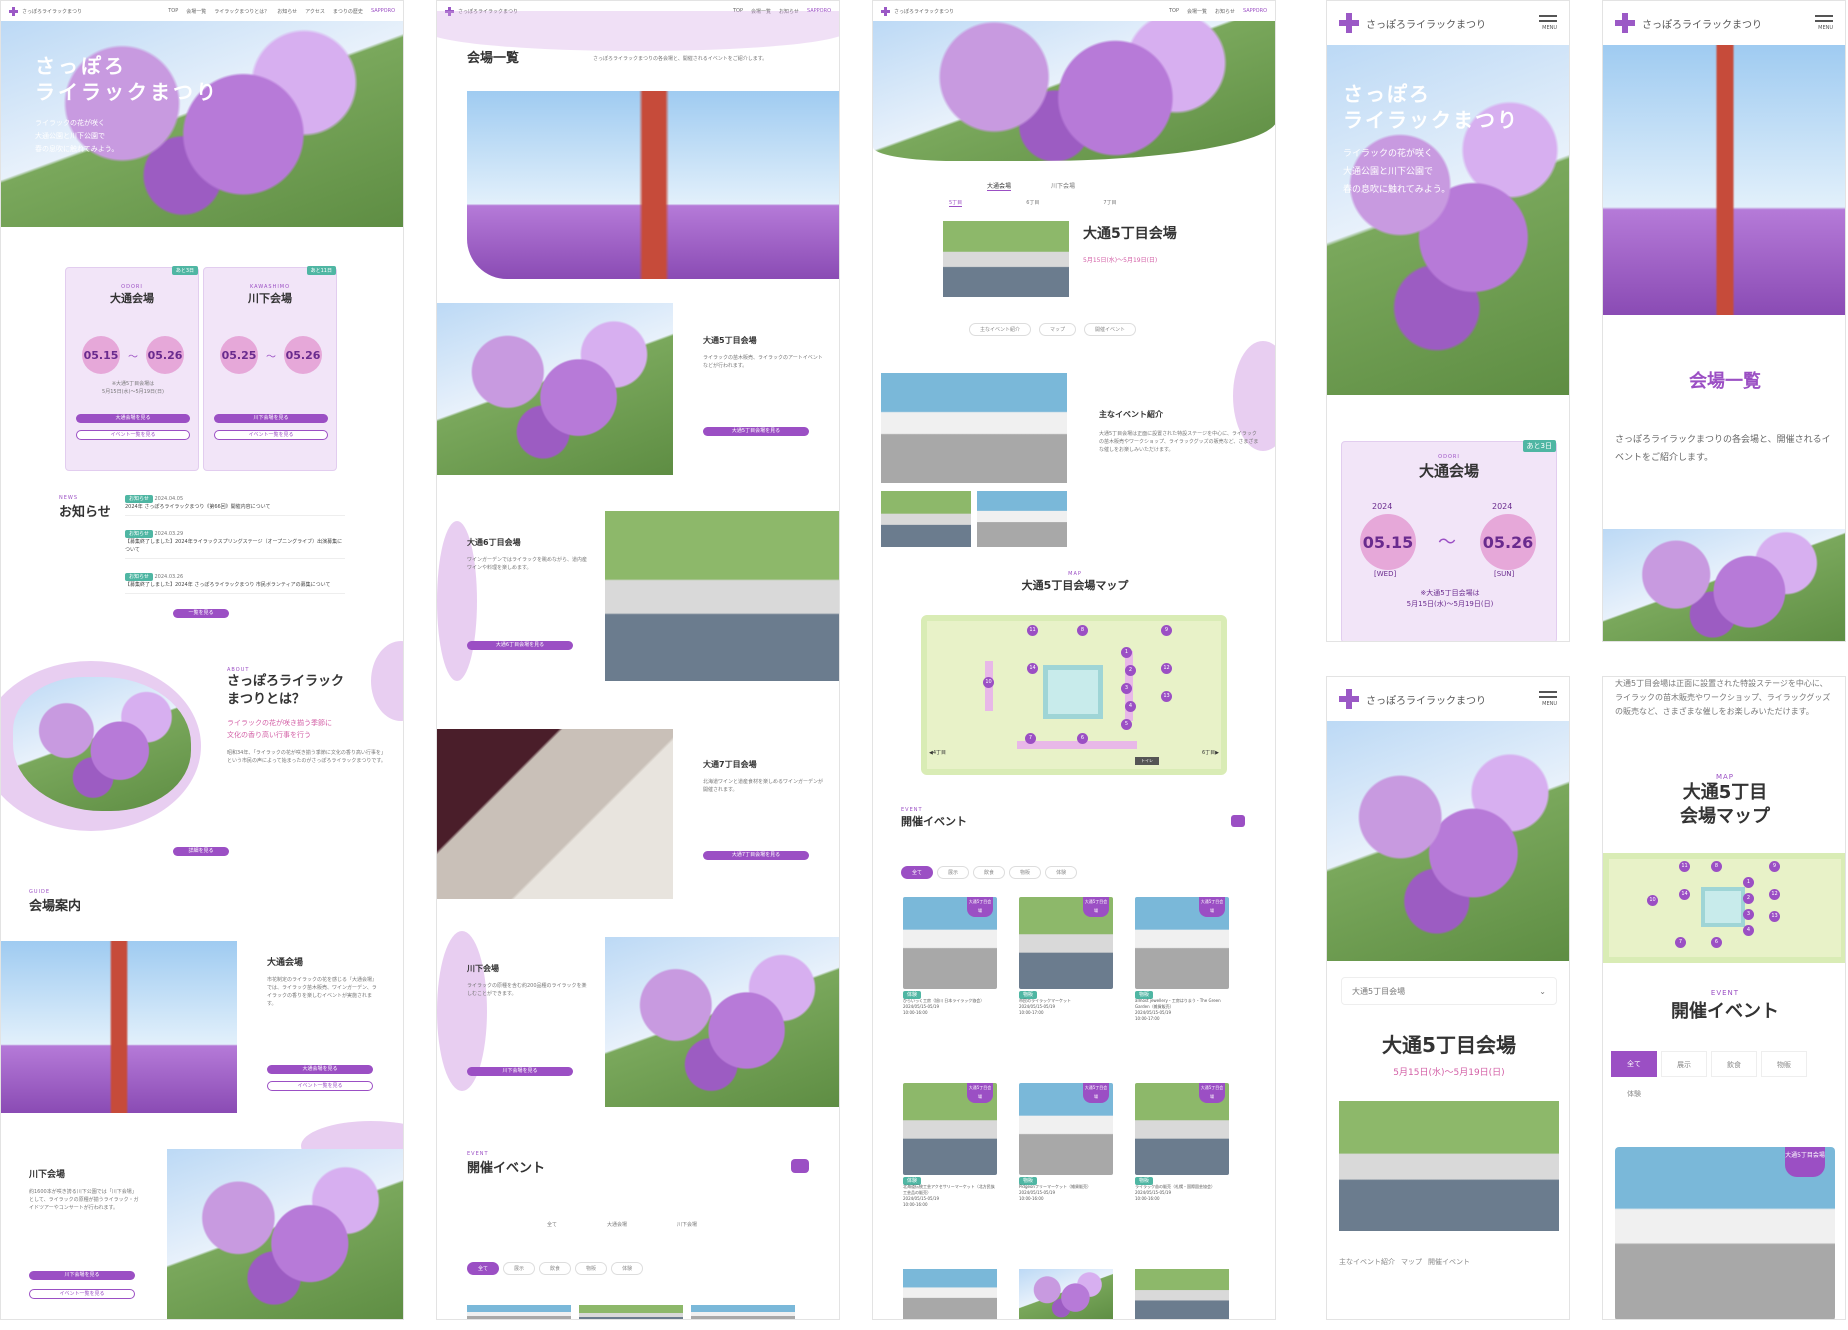 The image size is (1848, 1330). Describe the element at coordinates (956, 203) in the screenshot. I see `tab-block-5: 5丁目` at that location.